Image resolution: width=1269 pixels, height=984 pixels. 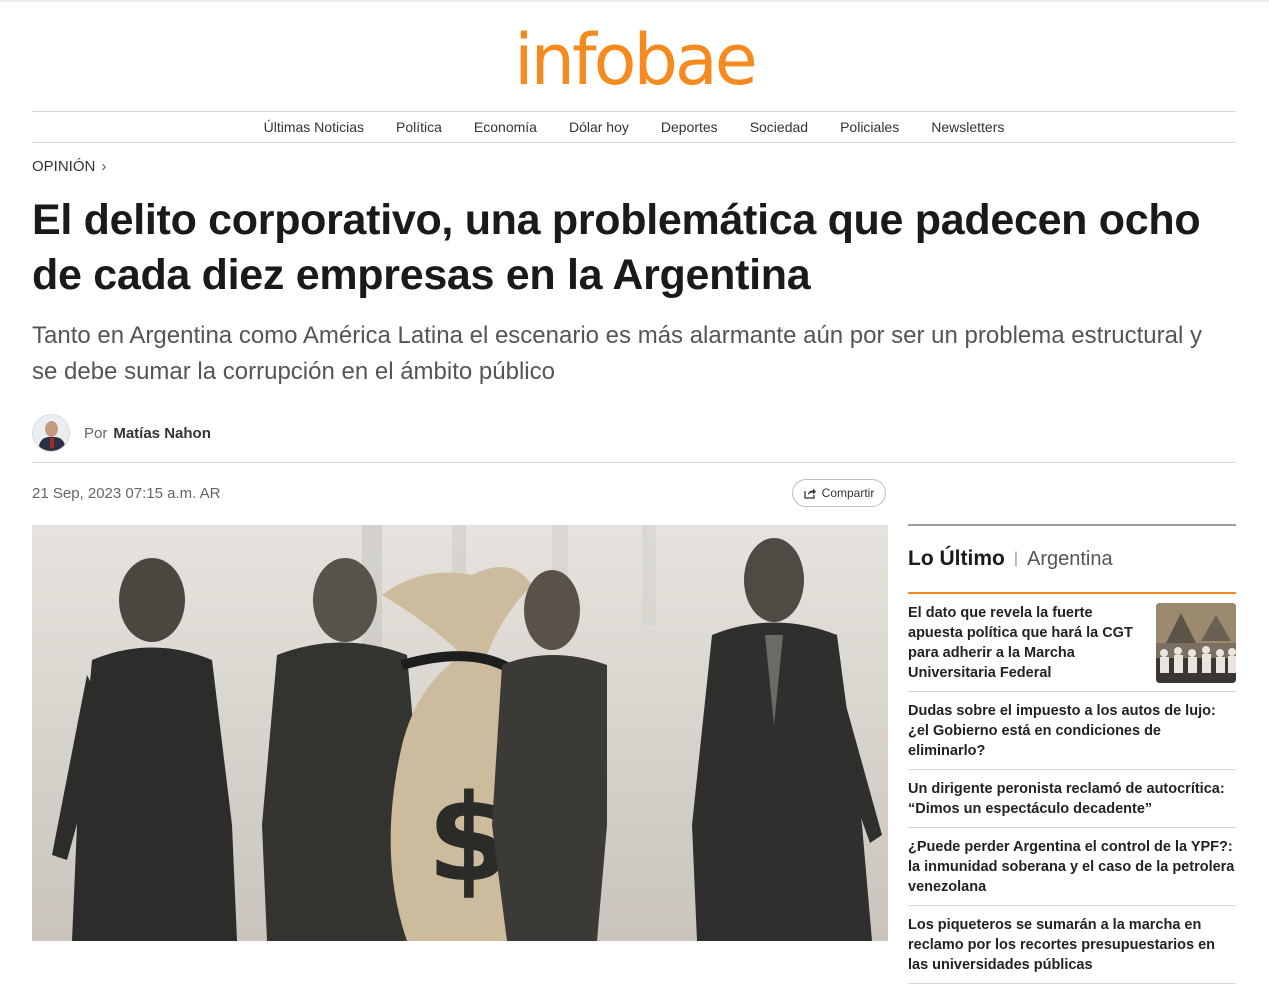 I want to click on publish-date: 21 Sep, 2023 07:15 a.m. AR, so click(x=126, y=493).